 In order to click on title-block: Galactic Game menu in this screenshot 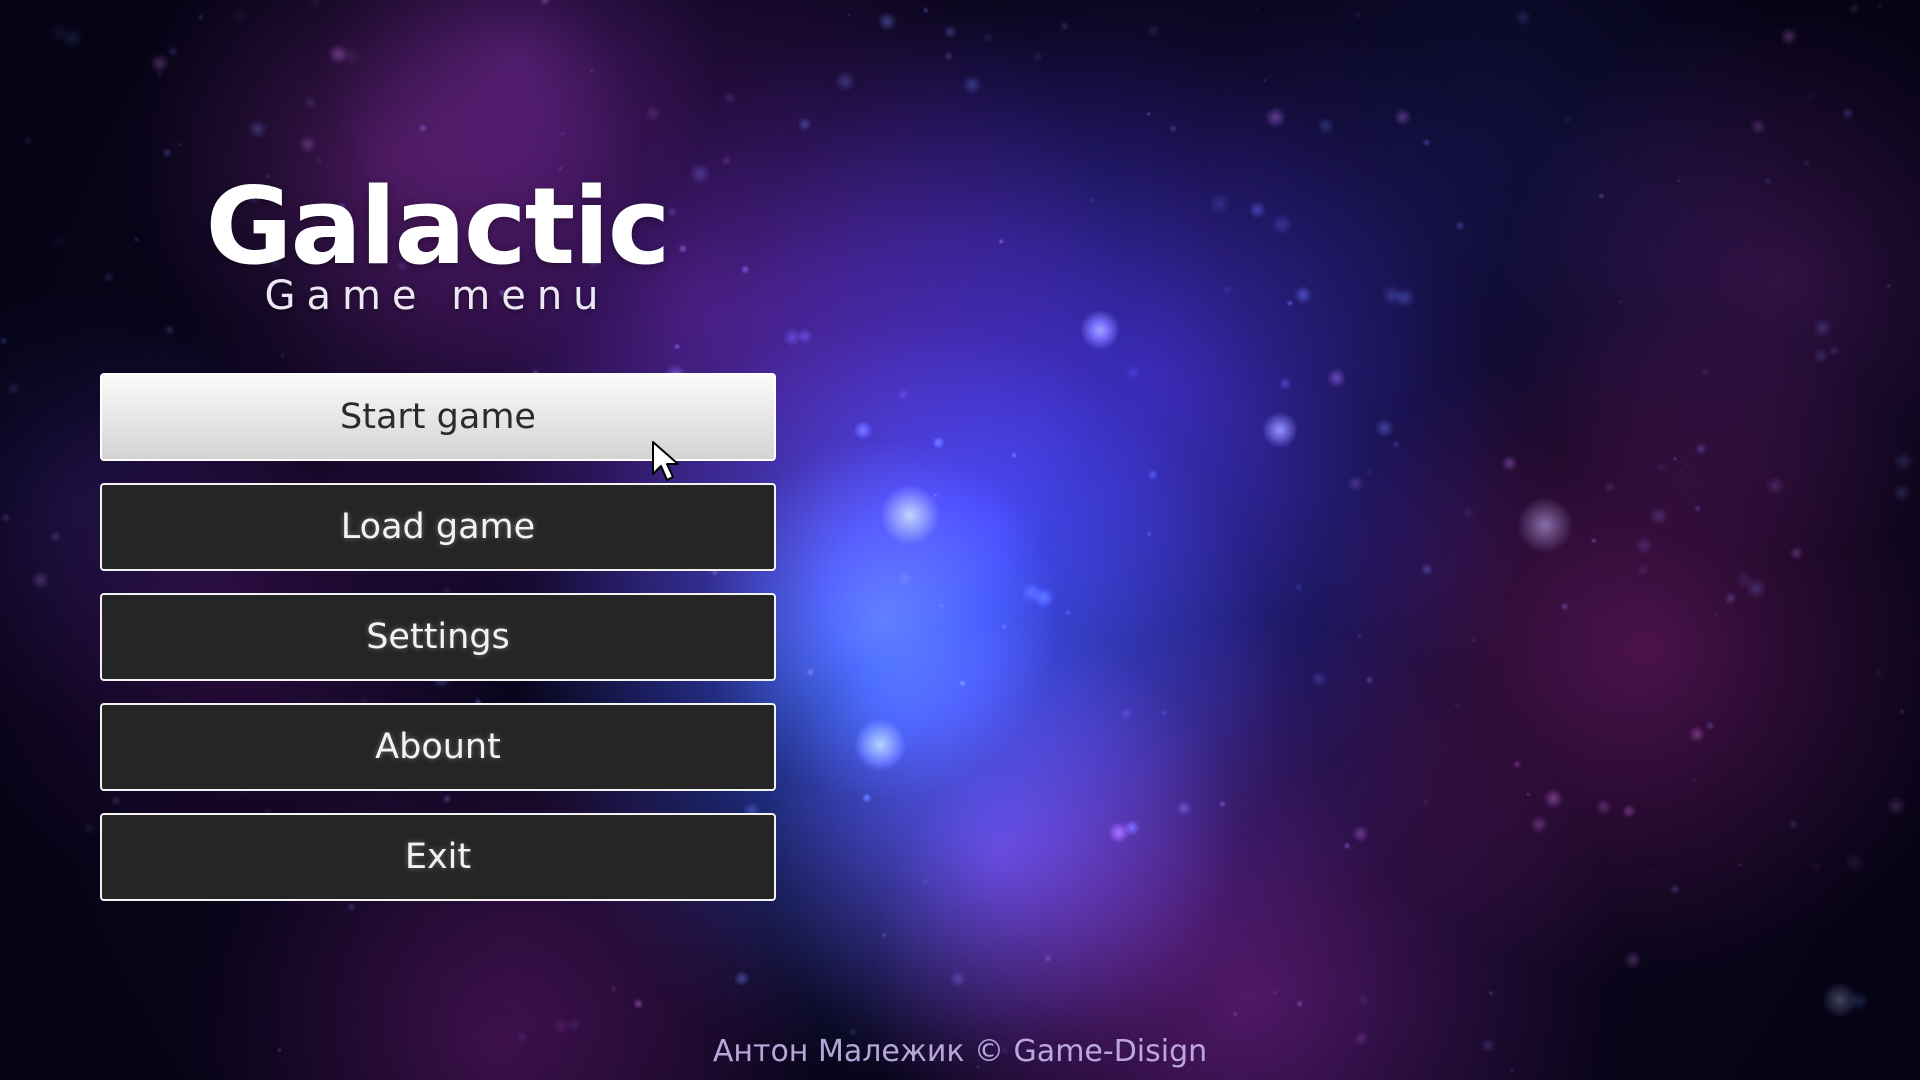, I will do `click(437, 242)`.